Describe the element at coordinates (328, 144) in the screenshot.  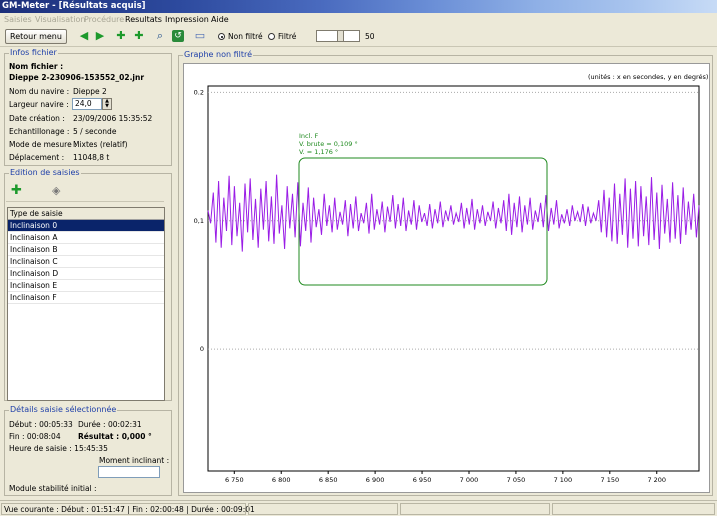
I see `annotation-line: V. brute = 0,109 °` at that location.